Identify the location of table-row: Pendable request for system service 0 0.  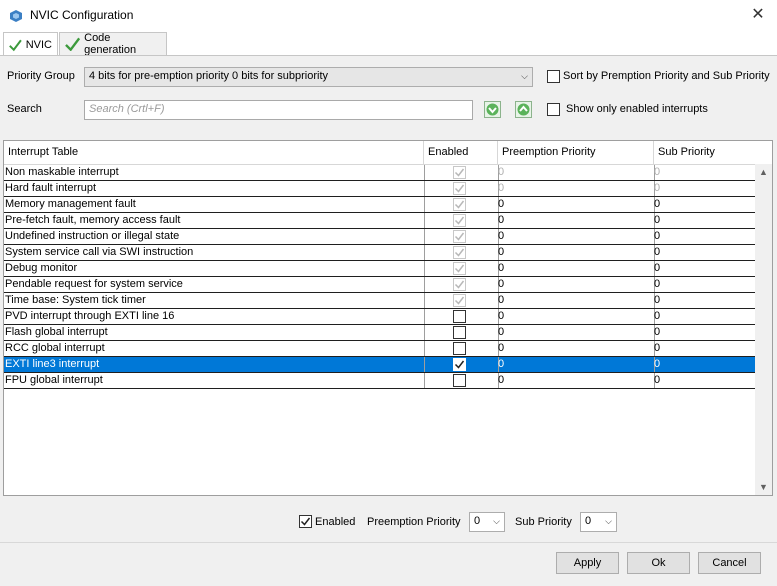
(379, 285).